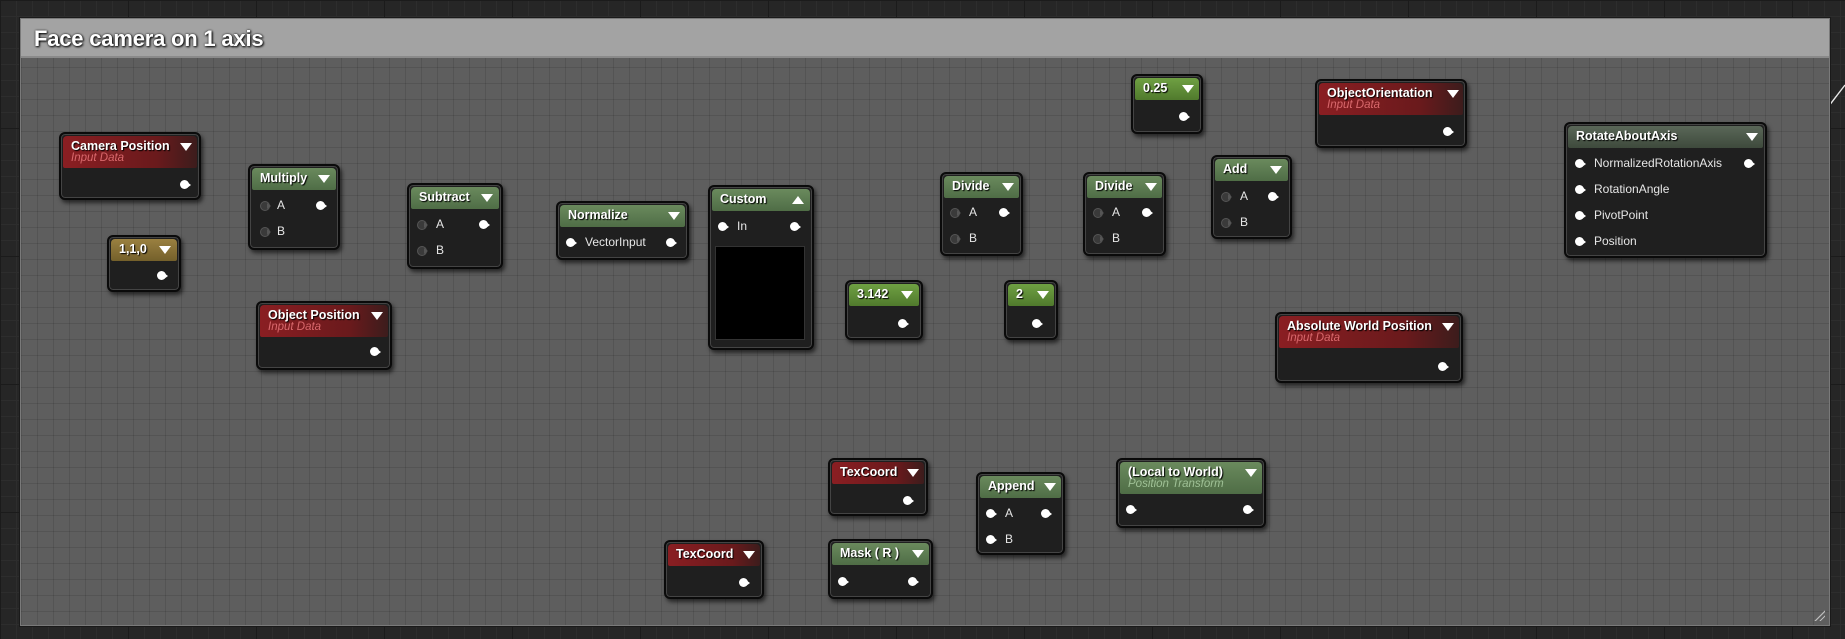 The image size is (1845, 639). Describe the element at coordinates (1580, 189) in the screenshot. I see `input-pin-rotation-angle` at that location.